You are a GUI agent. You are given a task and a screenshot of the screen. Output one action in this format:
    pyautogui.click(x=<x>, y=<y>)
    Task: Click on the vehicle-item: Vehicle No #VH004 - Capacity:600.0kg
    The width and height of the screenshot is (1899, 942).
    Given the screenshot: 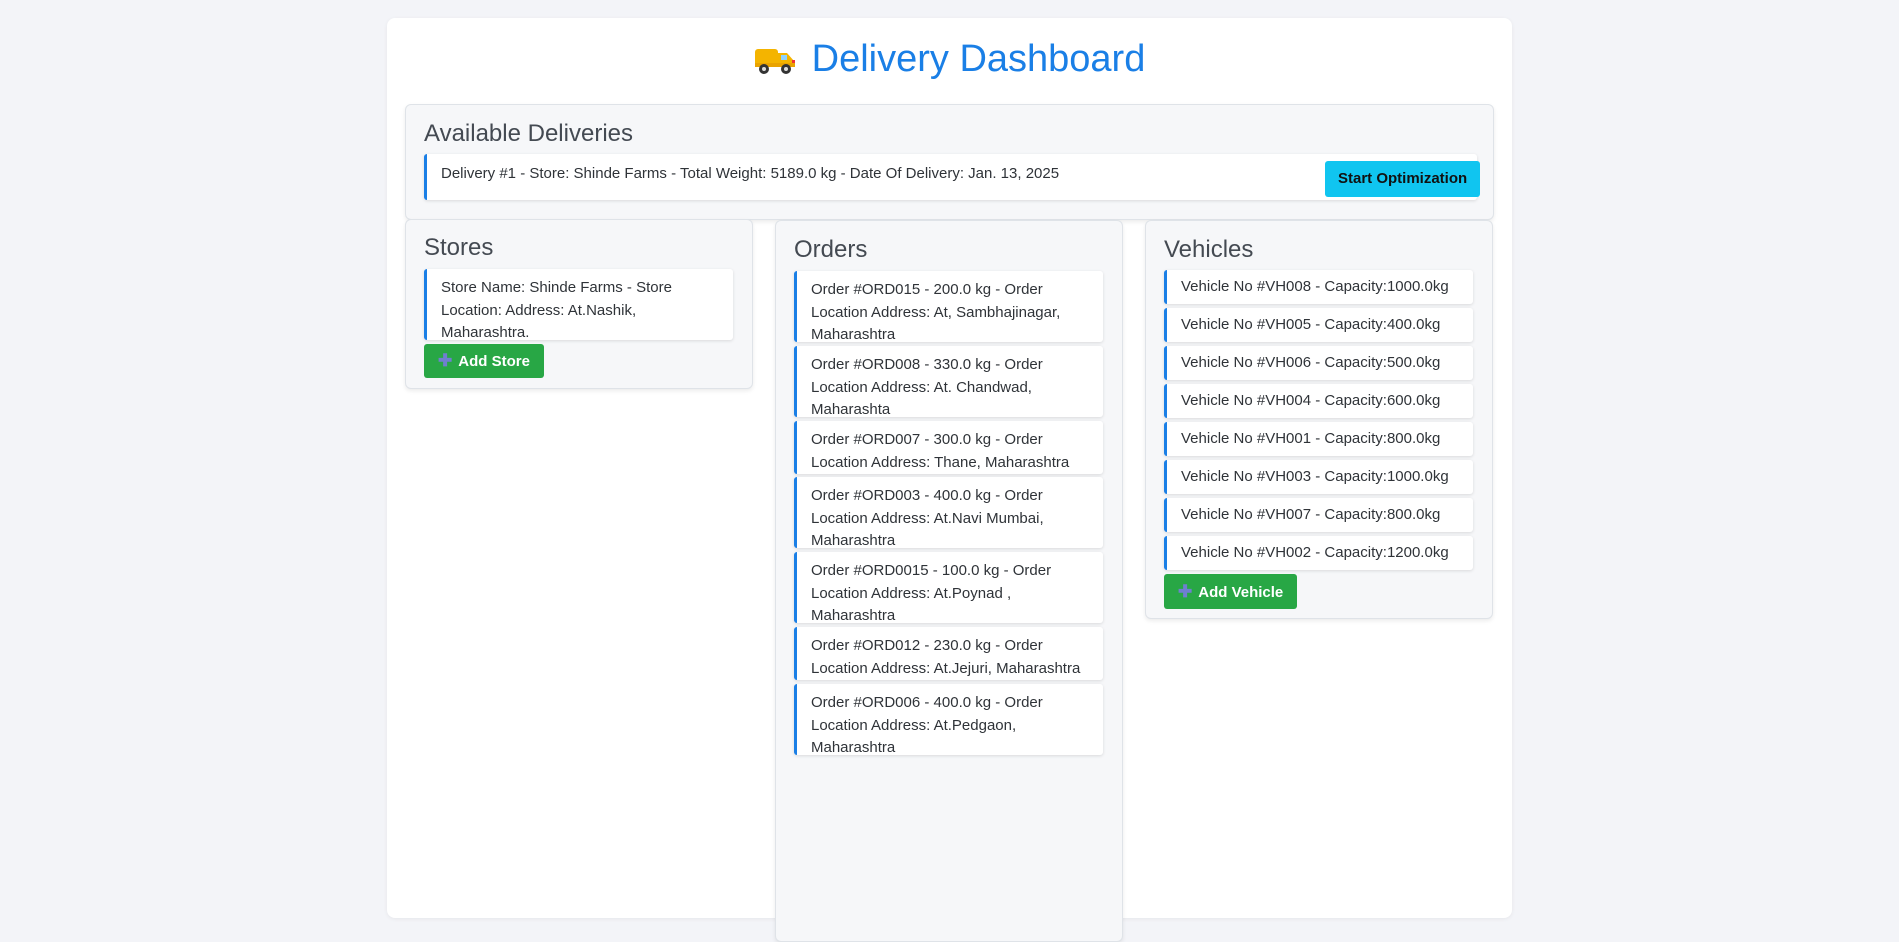 What is the action you would take?
    pyautogui.click(x=1318, y=401)
    